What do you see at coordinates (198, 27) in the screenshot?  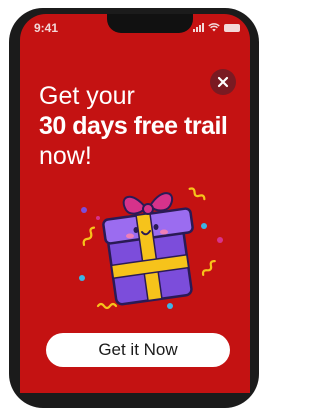 I see `signal-icon` at bounding box center [198, 27].